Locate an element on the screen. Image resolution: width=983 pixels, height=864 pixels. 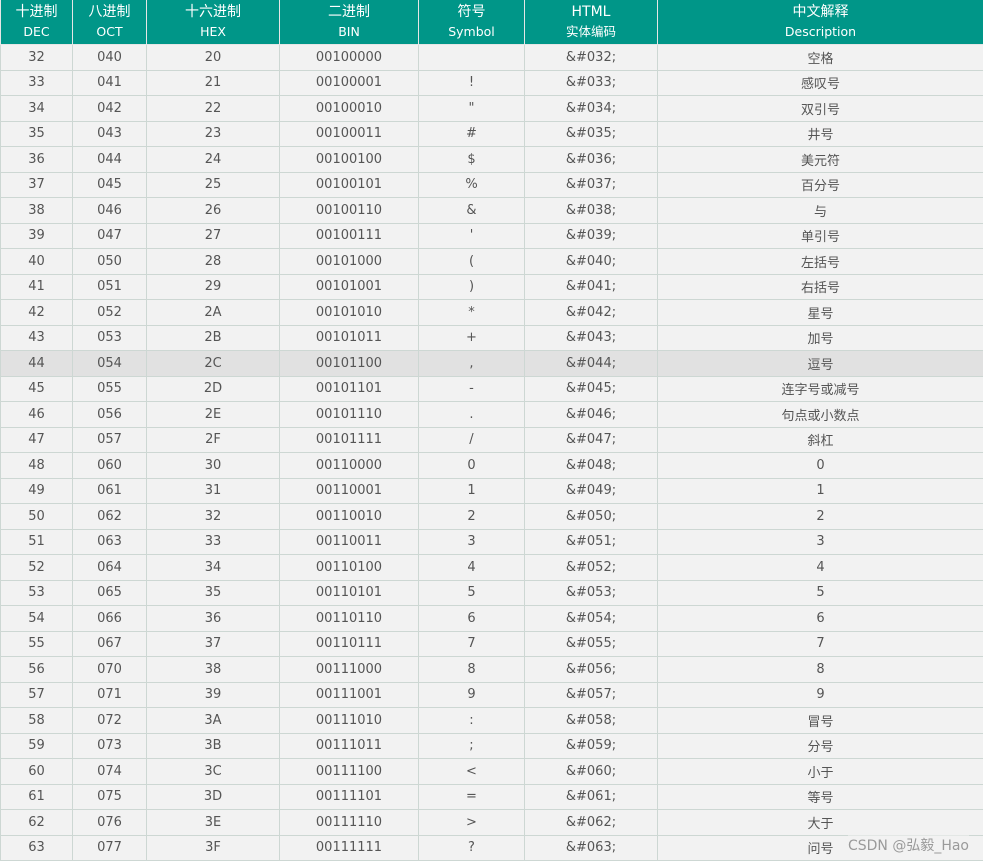
cell-description: 空格 is located at coordinates (820, 57).